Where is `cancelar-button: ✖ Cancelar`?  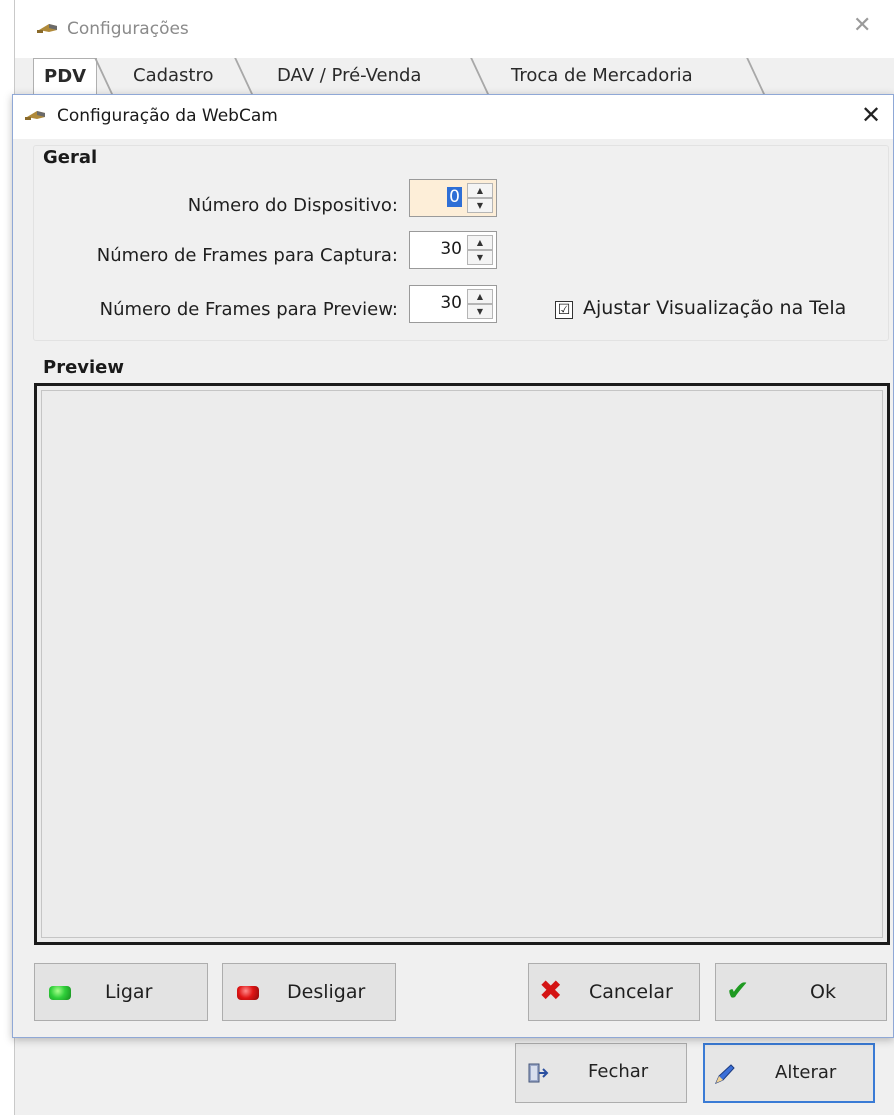 cancelar-button: ✖ Cancelar is located at coordinates (614, 992).